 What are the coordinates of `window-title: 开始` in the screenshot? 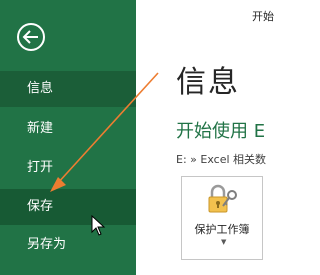 It's located at (263, 16).